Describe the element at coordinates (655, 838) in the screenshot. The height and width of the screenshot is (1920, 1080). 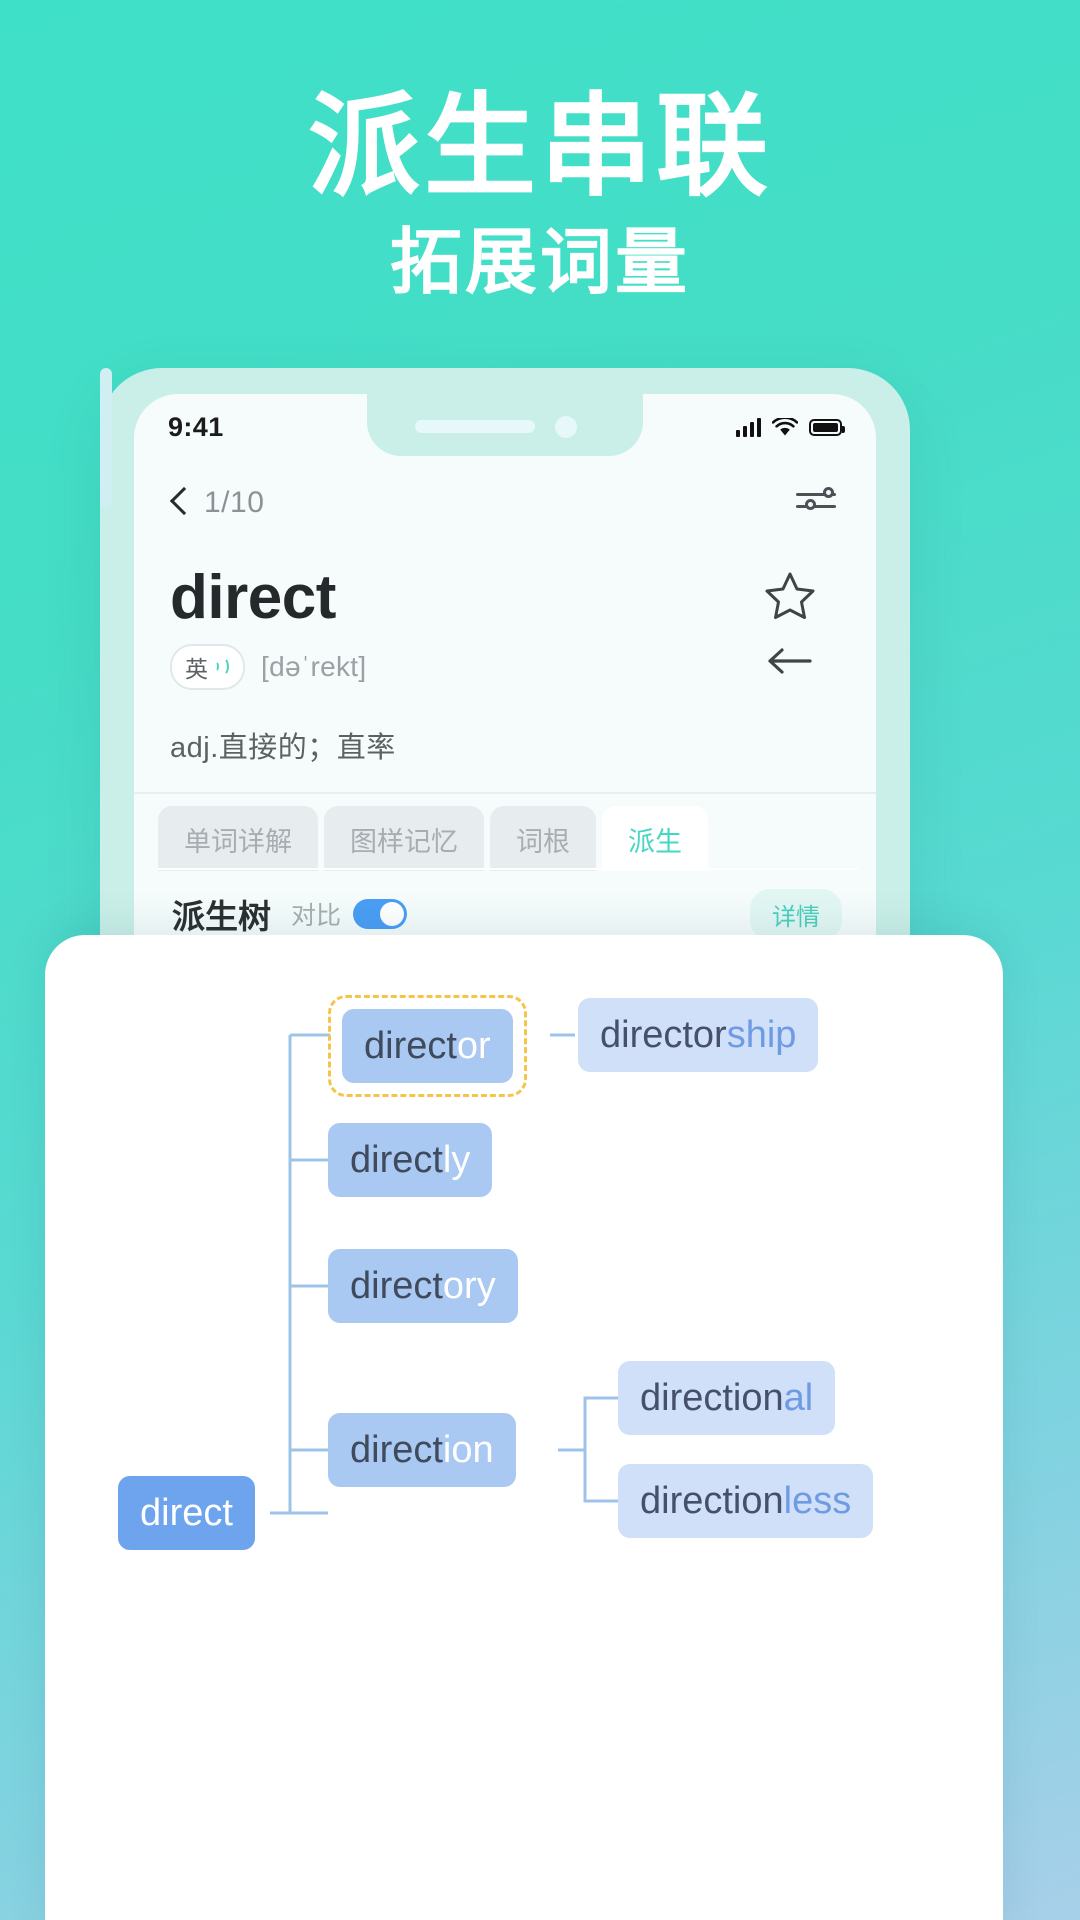
I see `tab-derivation: 派生` at that location.